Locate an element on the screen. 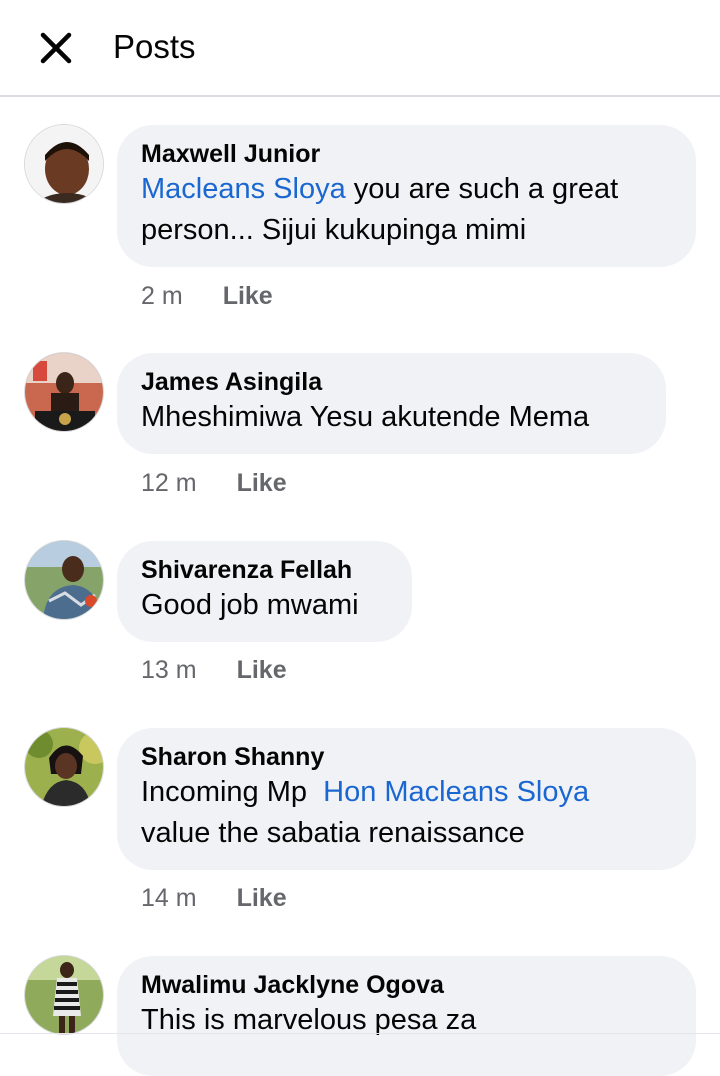  comment-meta: 2 m Like is located at coordinates (207, 296).